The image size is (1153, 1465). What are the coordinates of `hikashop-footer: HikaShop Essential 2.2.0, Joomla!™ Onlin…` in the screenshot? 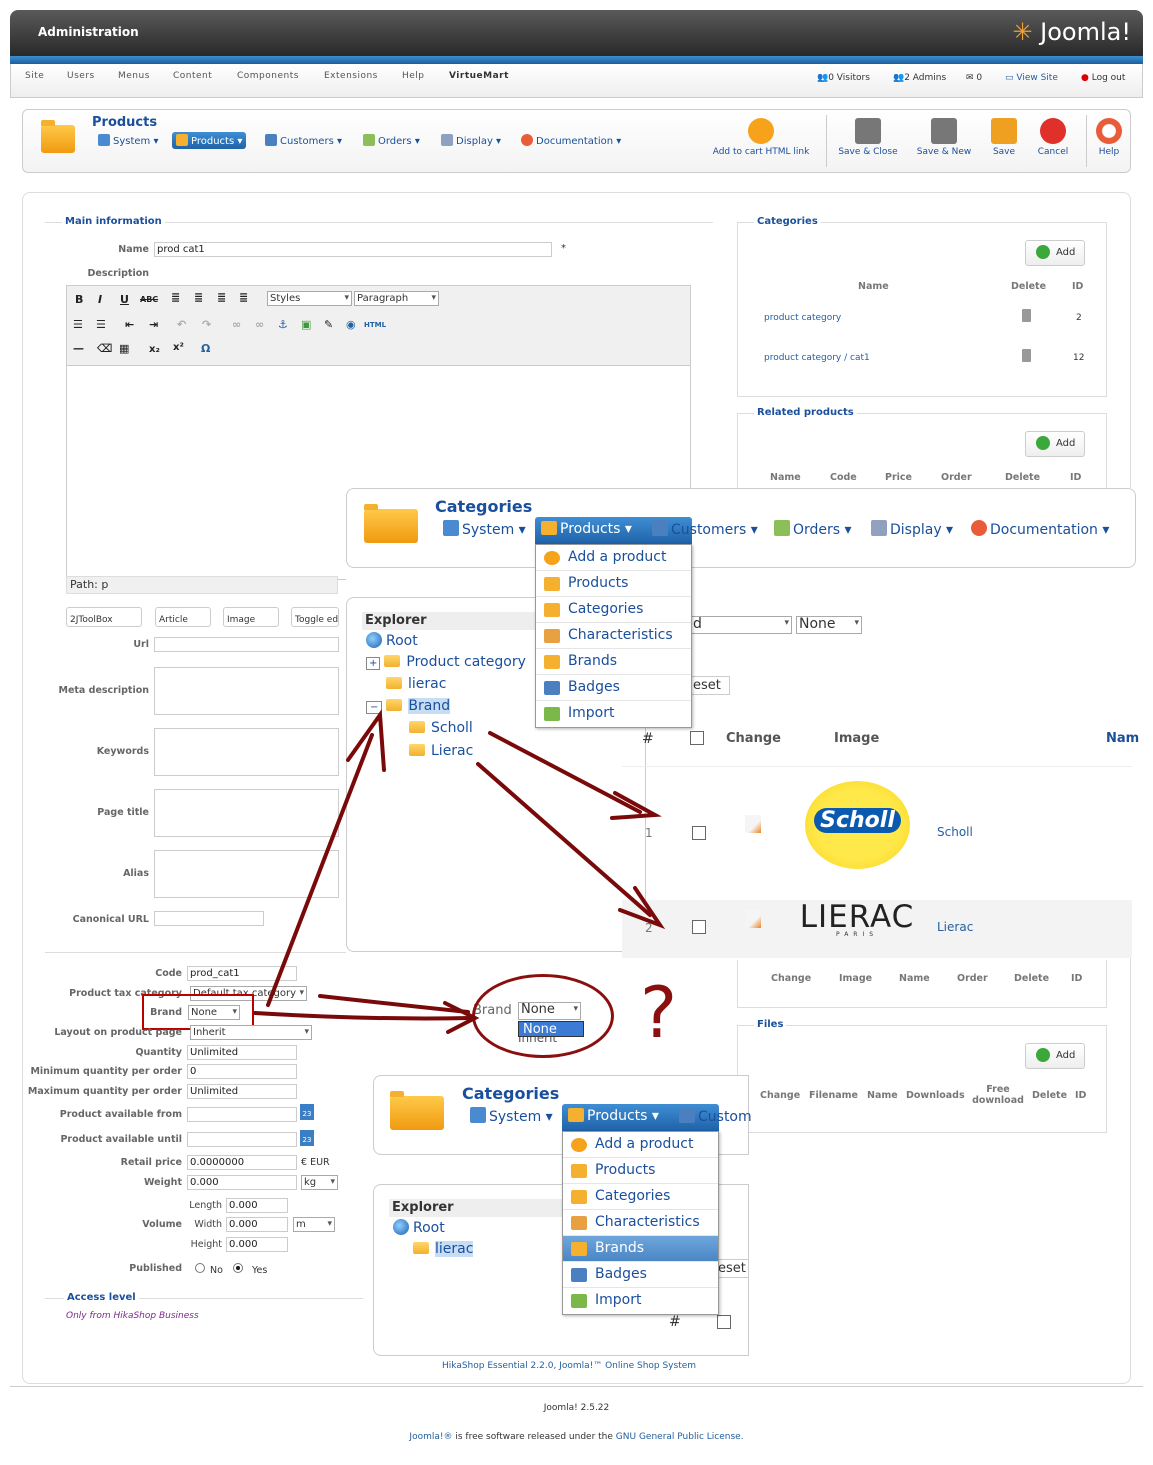 It's located at (576, 1366).